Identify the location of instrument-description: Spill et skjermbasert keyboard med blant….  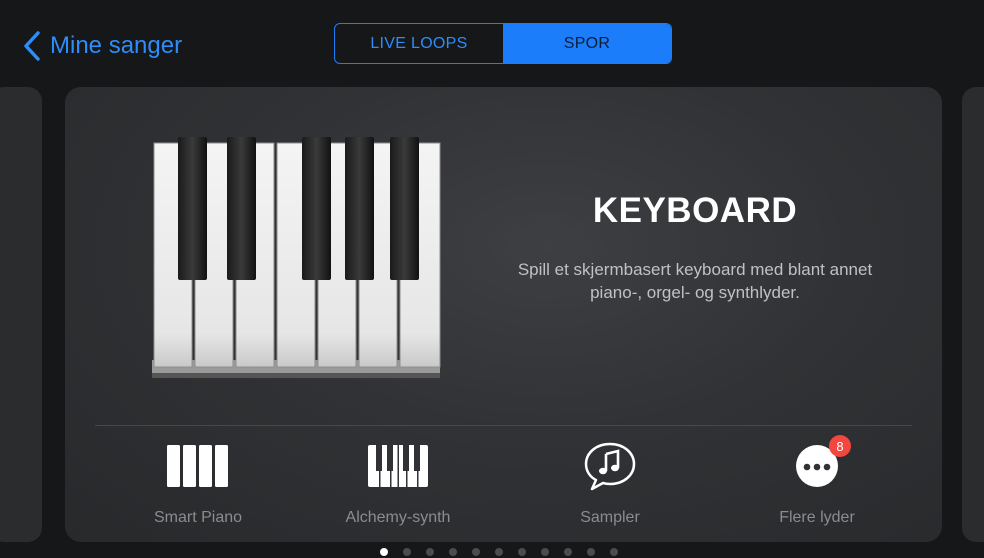
(695, 281).